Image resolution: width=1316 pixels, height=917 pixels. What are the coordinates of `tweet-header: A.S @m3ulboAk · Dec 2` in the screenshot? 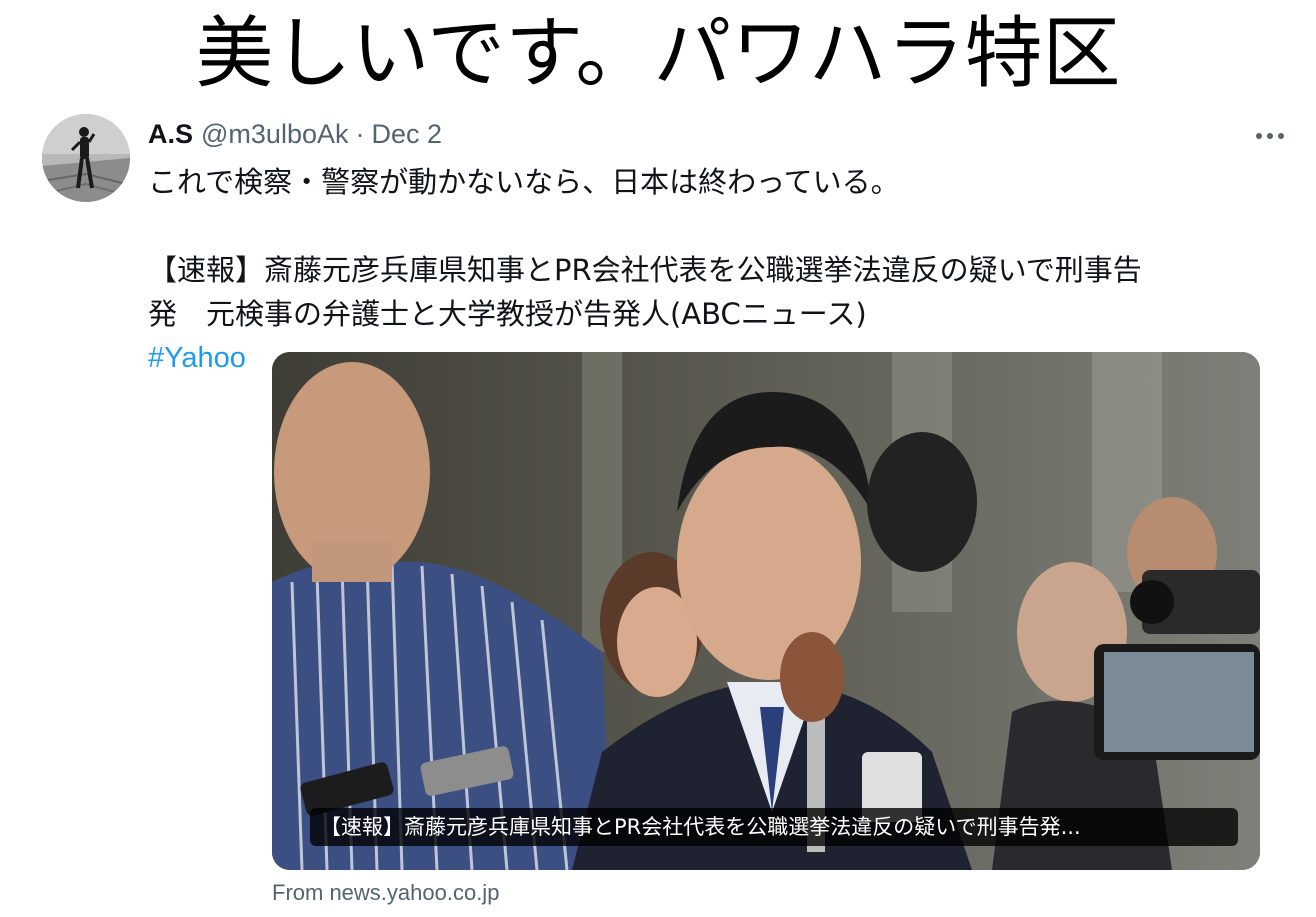 It's located at (295, 134).